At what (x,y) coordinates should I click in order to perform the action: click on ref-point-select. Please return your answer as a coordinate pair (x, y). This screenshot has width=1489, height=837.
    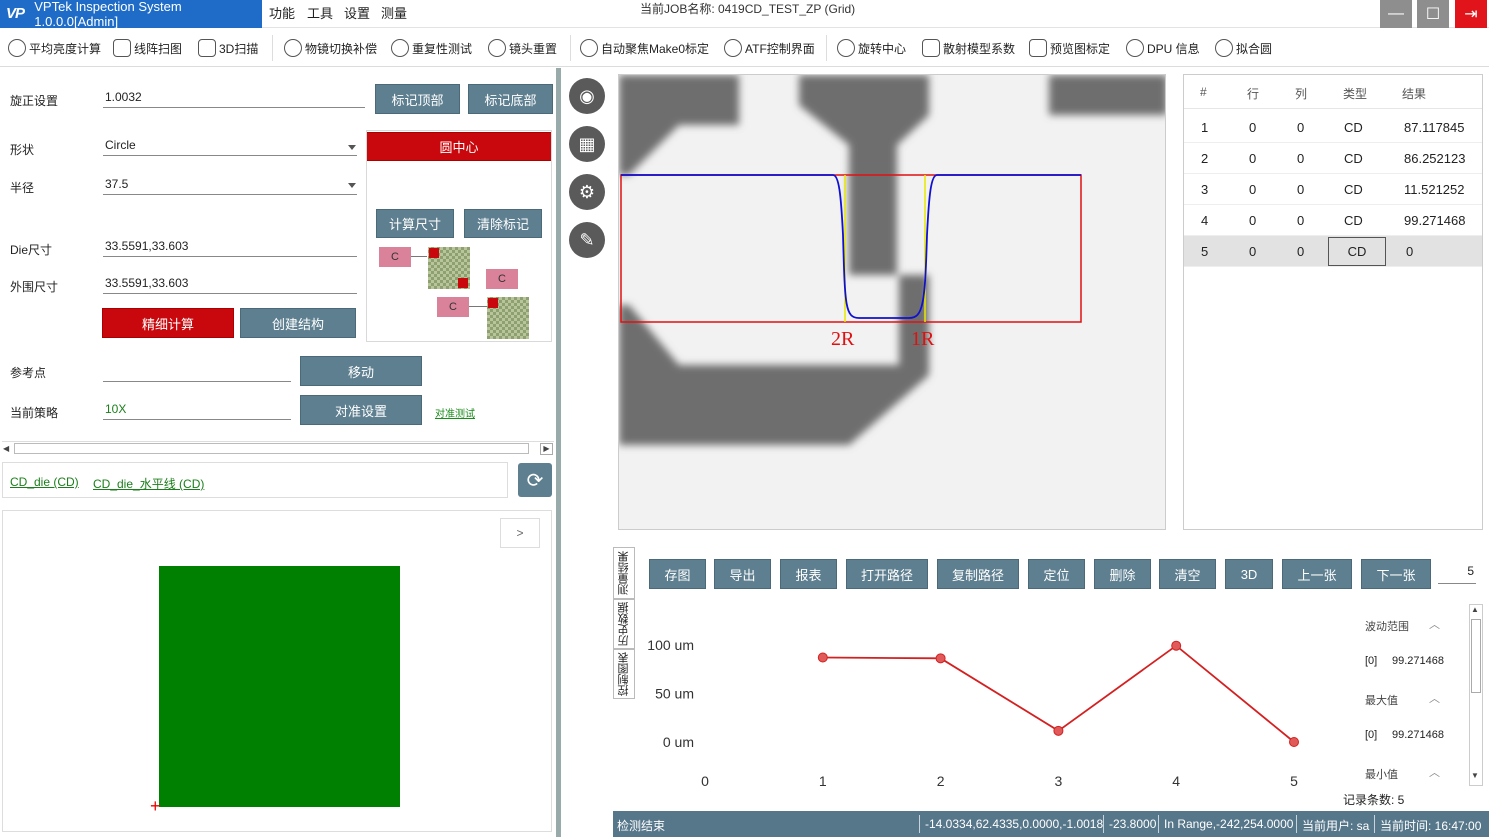
    Looking at the image, I should click on (197, 372).